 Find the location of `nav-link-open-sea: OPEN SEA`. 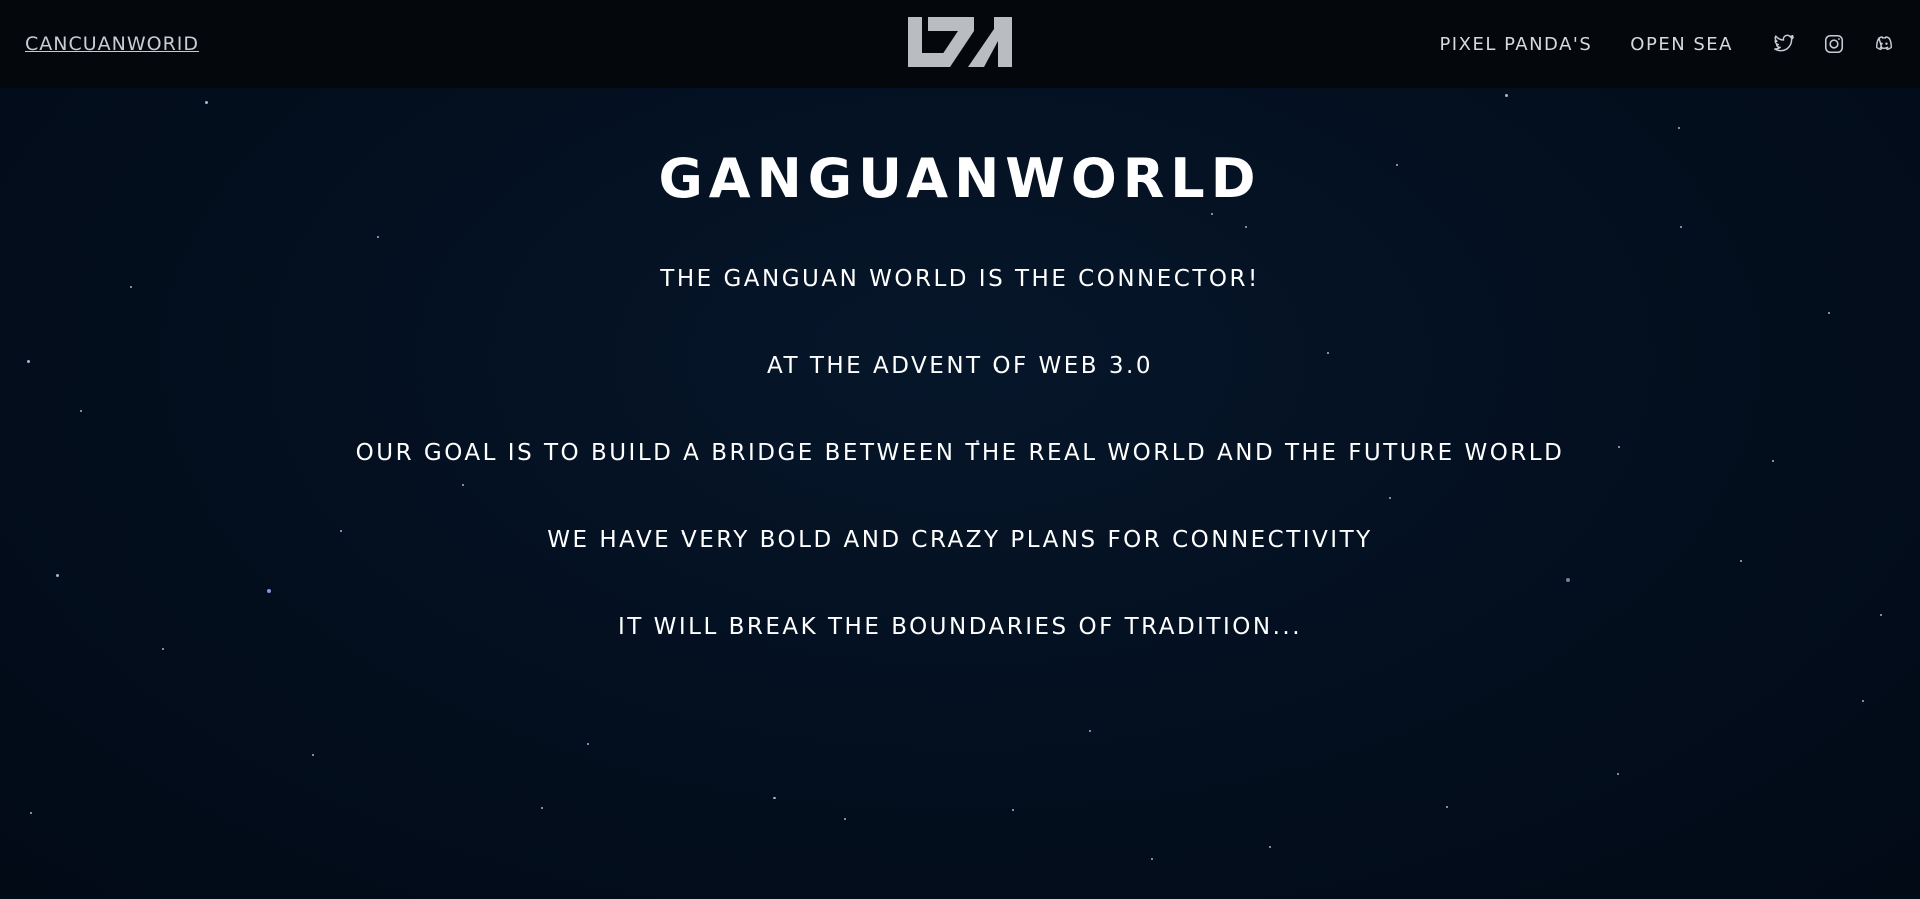

nav-link-open-sea: OPEN SEA is located at coordinates (1681, 44).